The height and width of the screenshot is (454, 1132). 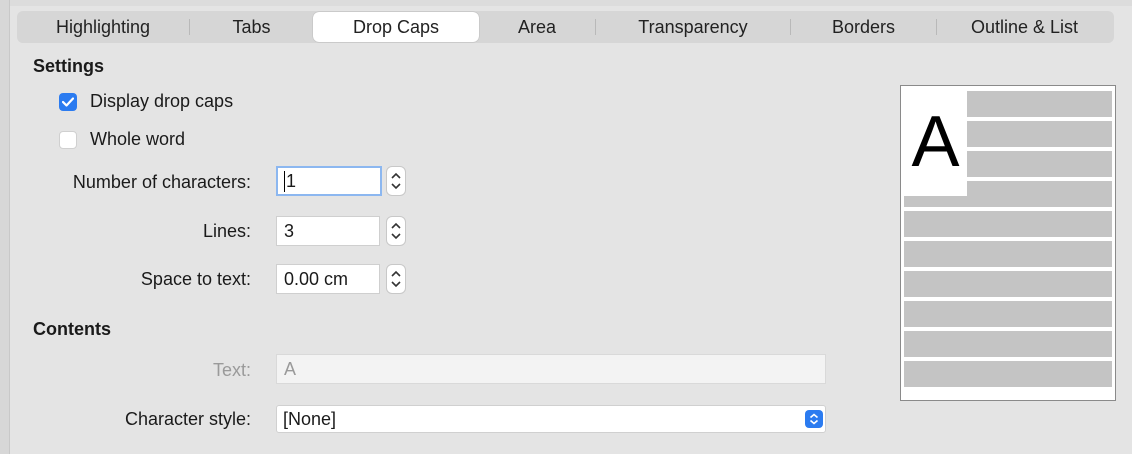 What do you see at coordinates (161, 182) in the screenshot?
I see `number-of-characters-label: Number of characters:` at bounding box center [161, 182].